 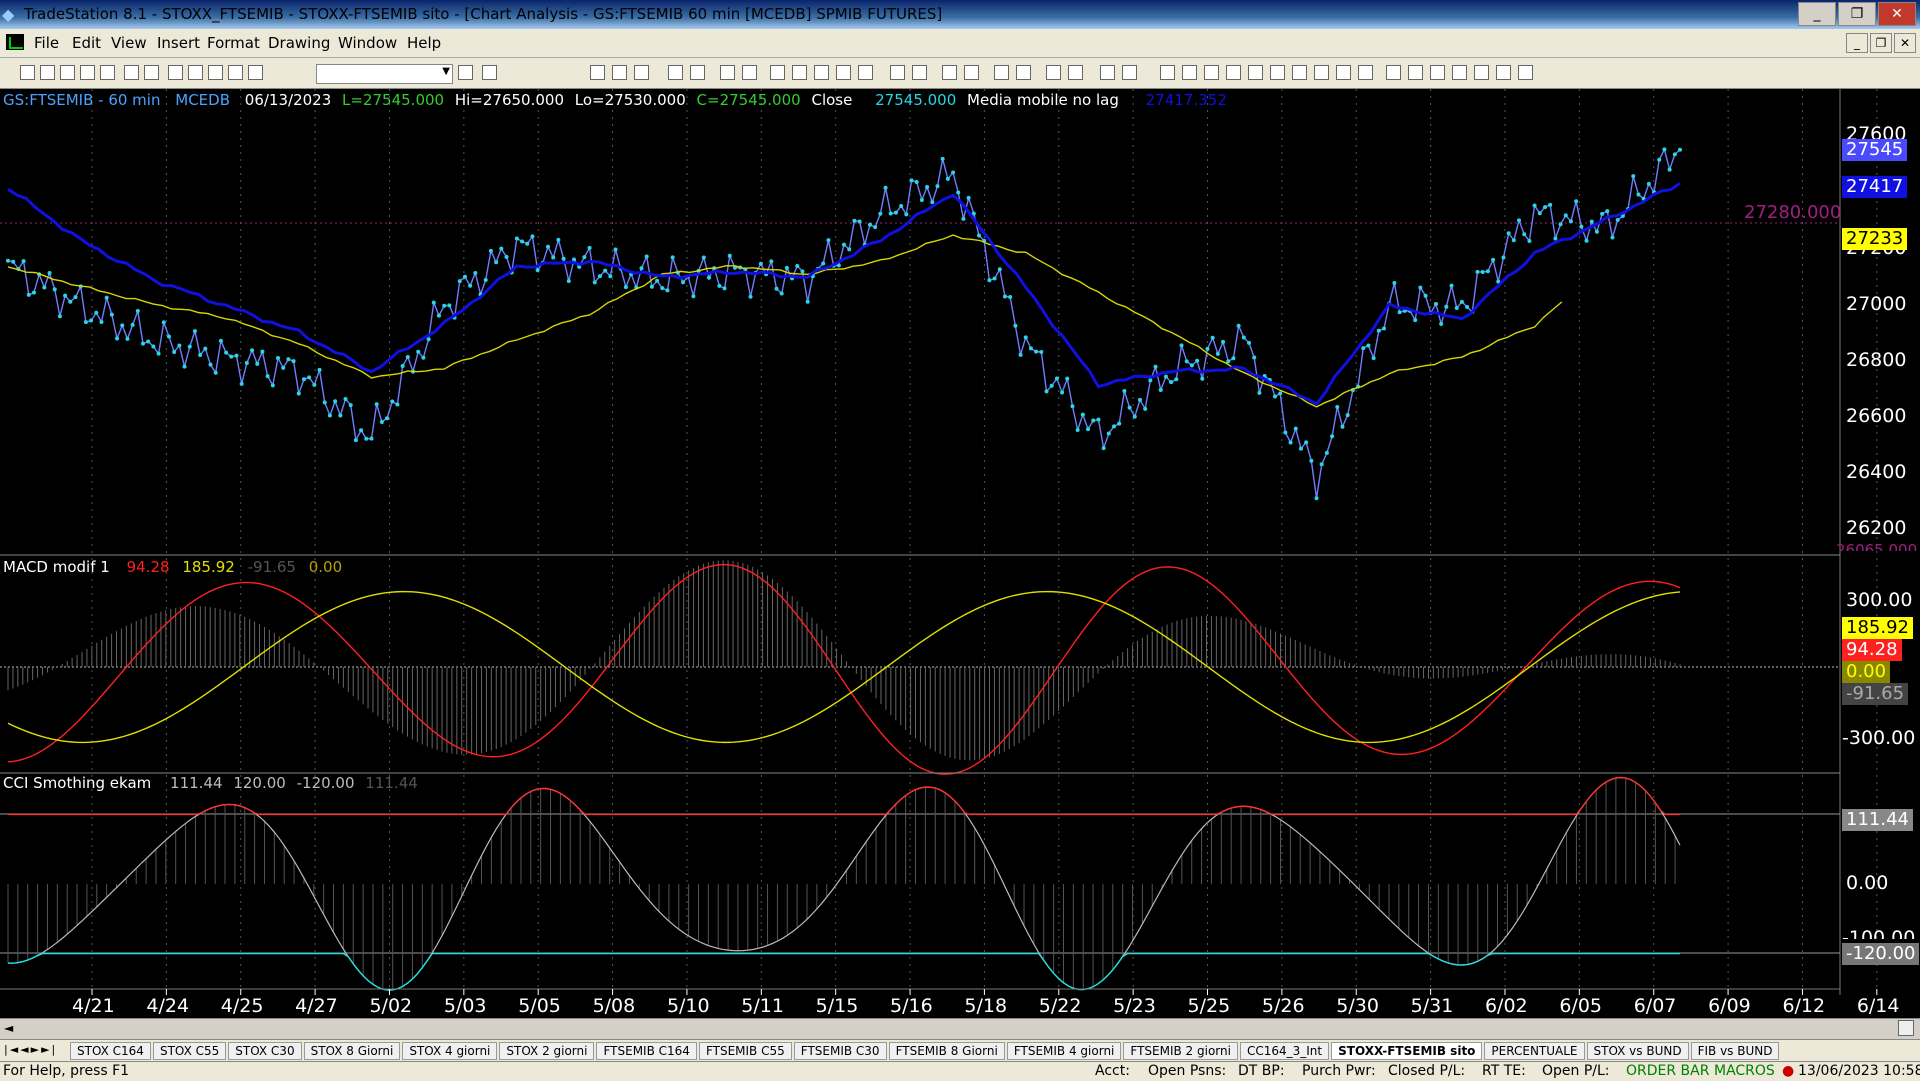 What do you see at coordinates (235, 72) in the screenshot?
I see `tools-icon` at bounding box center [235, 72].